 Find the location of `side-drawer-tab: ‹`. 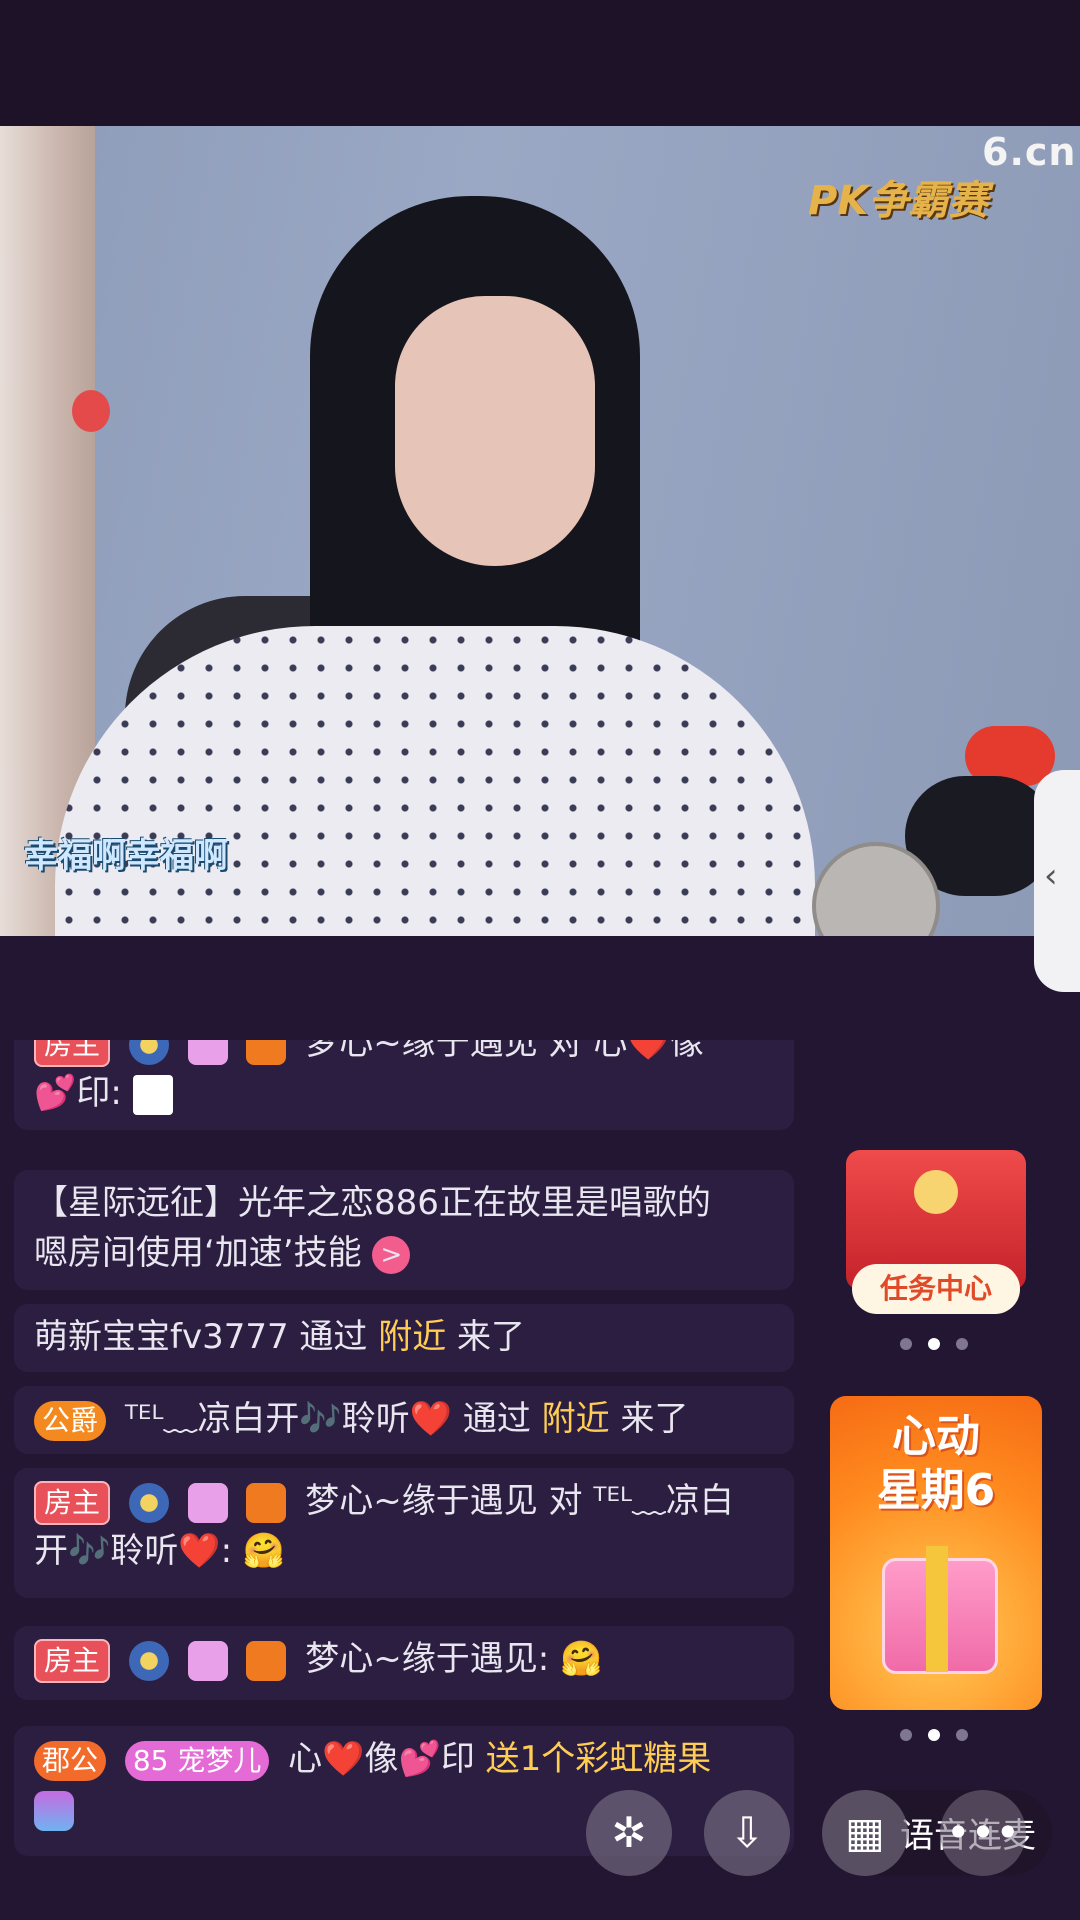

side-drawer-tab: ‹ is located at coordinates (1057, 881).